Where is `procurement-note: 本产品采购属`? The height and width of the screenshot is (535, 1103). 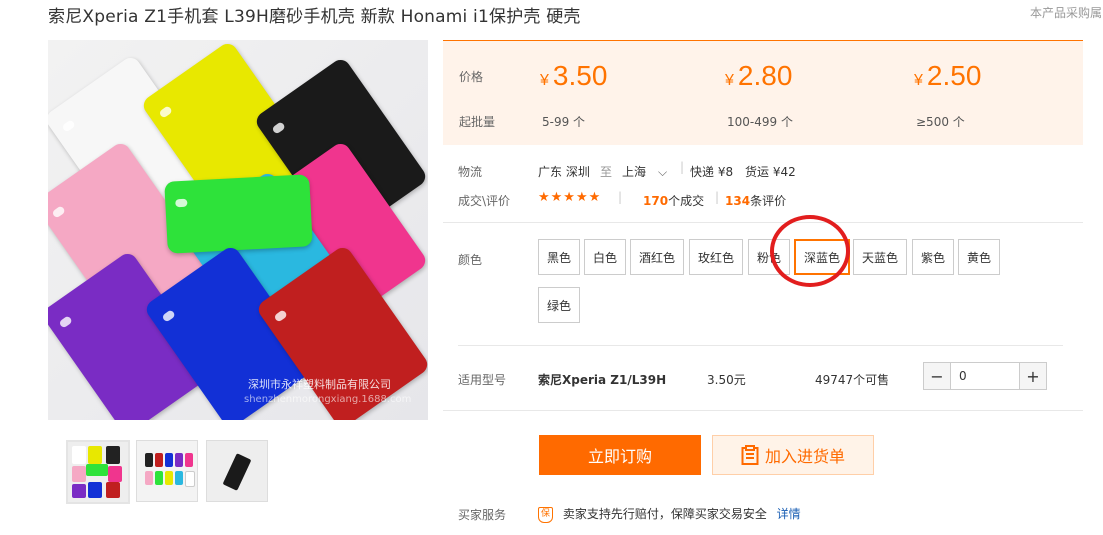
procurement-note: 本产品采购属 is located at coordinates (1066, 13).